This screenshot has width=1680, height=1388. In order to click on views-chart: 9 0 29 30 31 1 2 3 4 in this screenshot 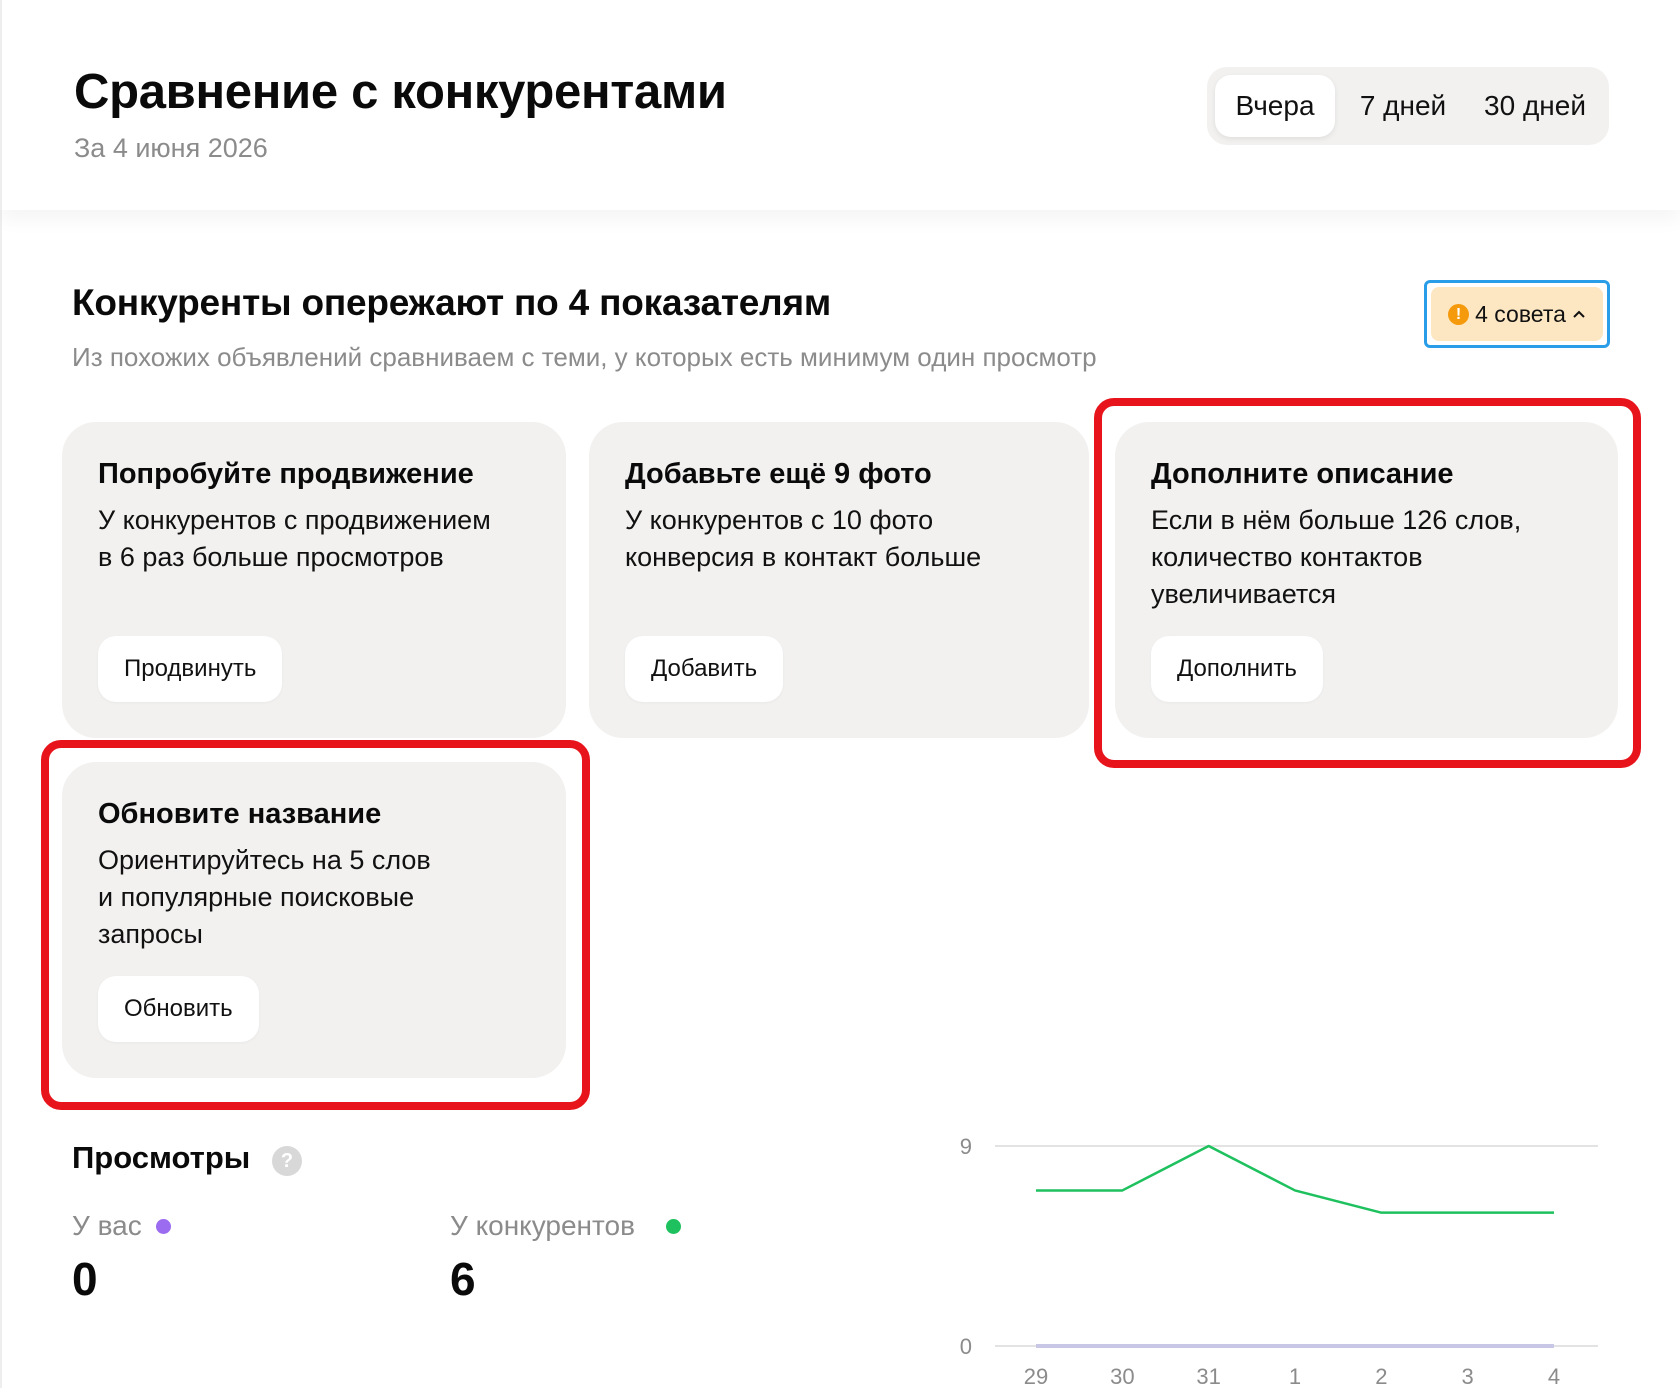, I will do `click(1279, 1261)`.